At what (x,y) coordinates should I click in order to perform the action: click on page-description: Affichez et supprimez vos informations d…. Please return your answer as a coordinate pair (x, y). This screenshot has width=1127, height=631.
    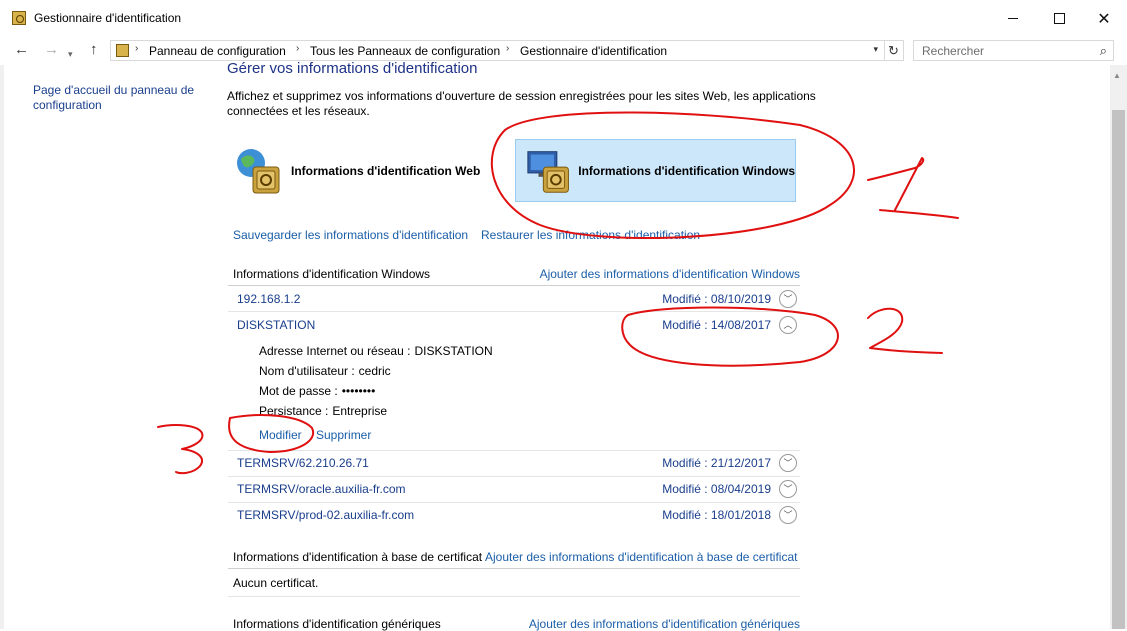
    Looking at the image, I should click on (521, 103).